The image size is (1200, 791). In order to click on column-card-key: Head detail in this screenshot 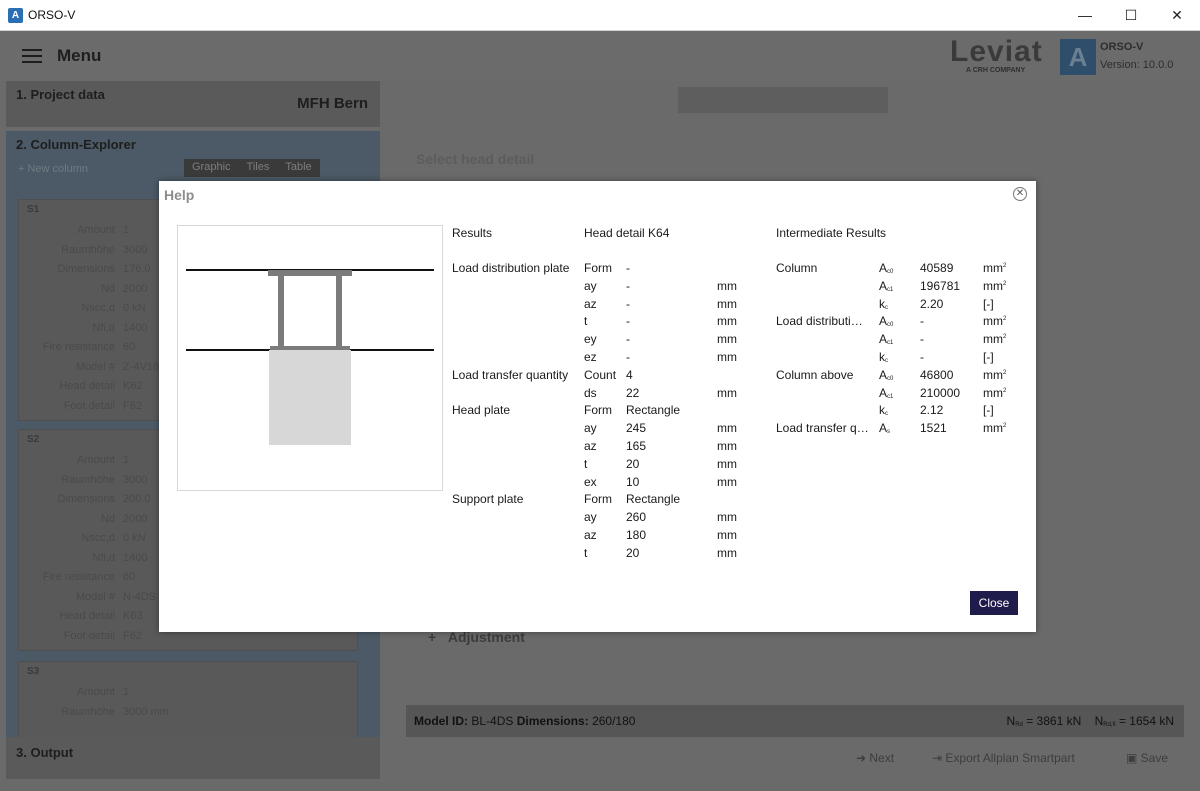, I will do `click(87, 616)`.